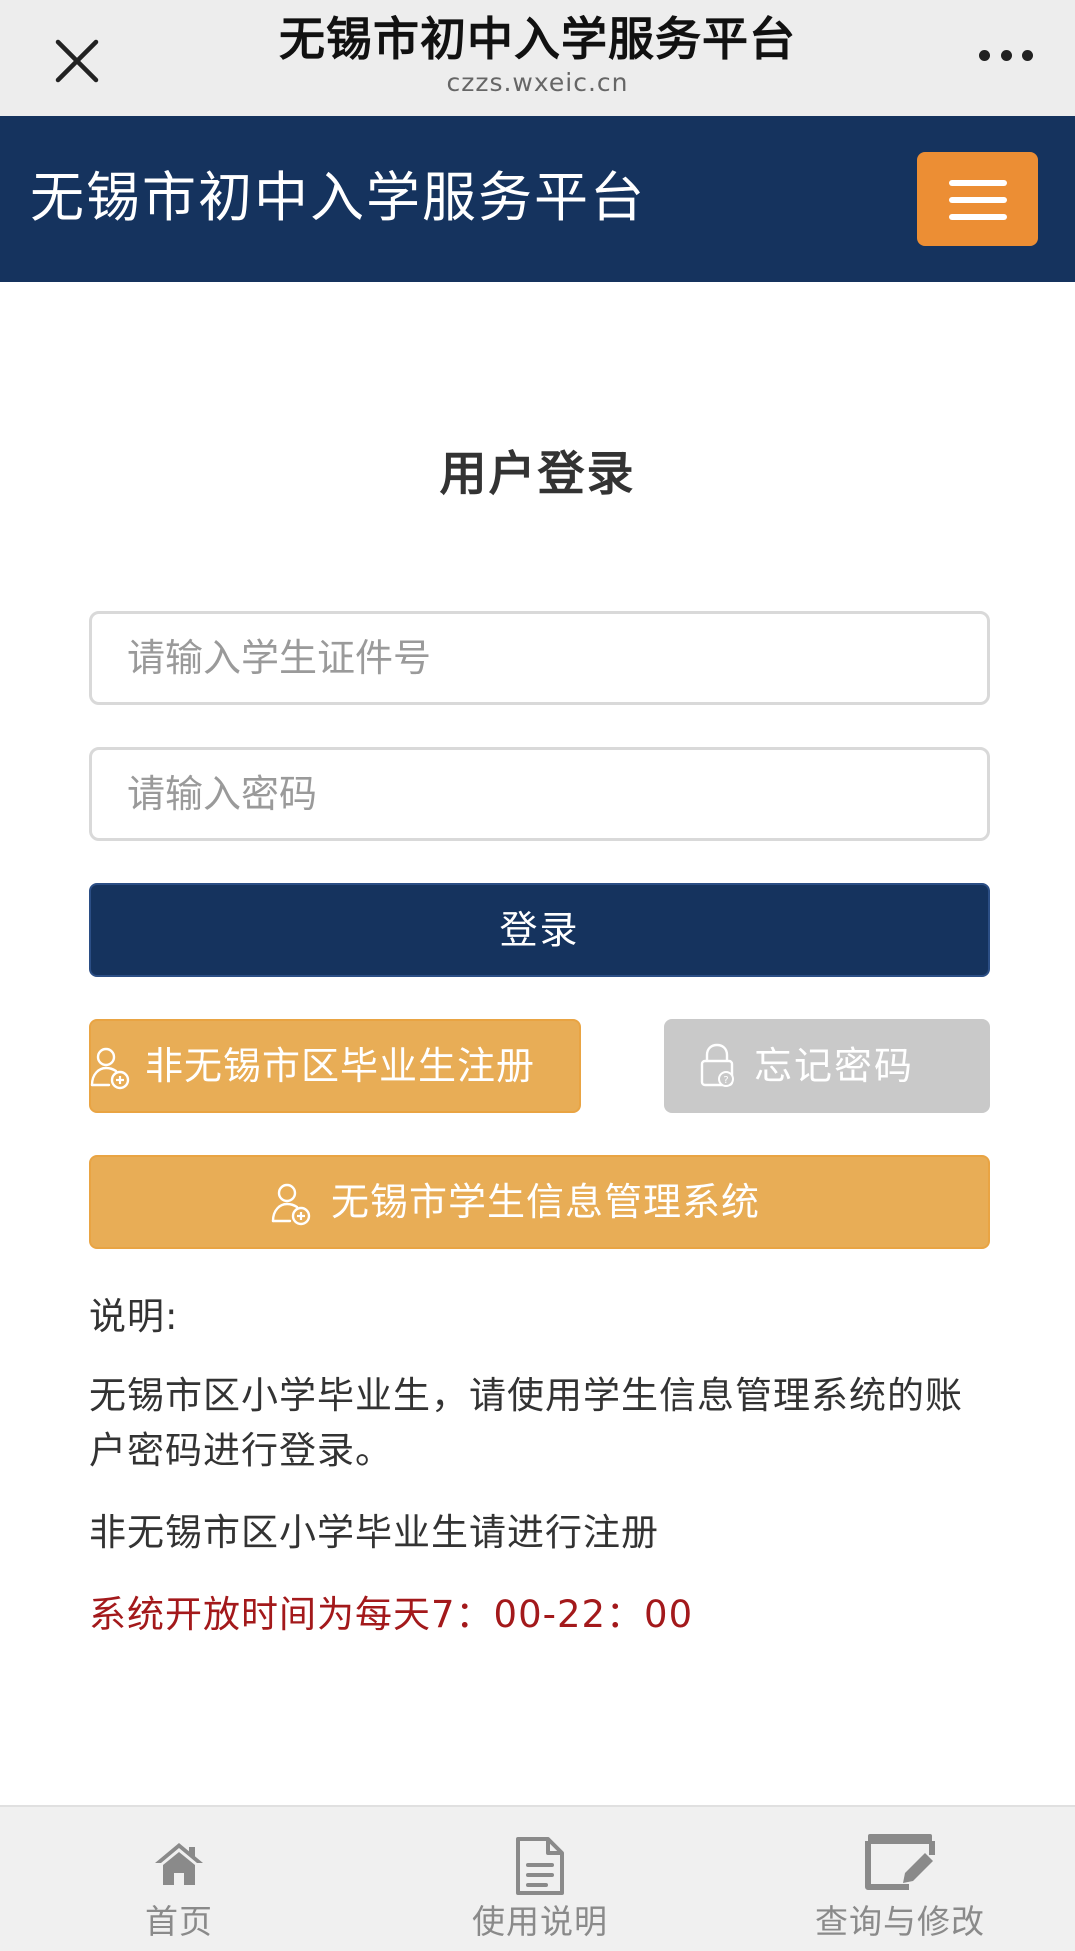 This screenshot has height=1951, width=1075. Describe the element at coordinates (539, 794) in the screenshot. I see `password-input` at that location.